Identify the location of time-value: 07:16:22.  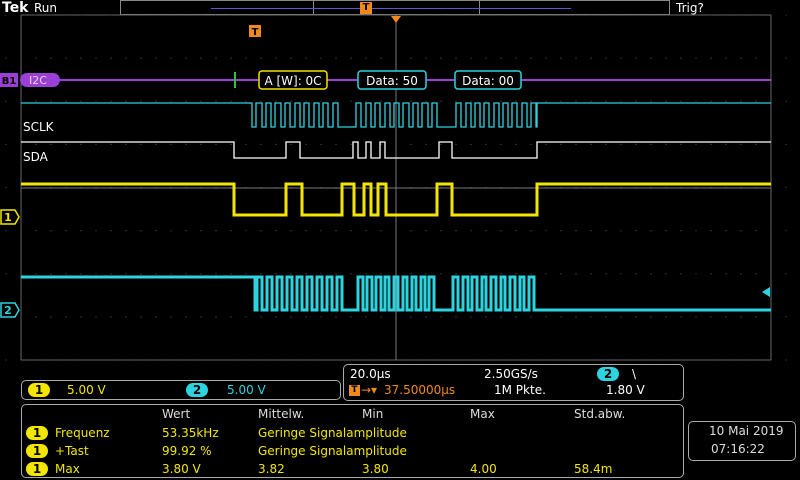
(738, 449).